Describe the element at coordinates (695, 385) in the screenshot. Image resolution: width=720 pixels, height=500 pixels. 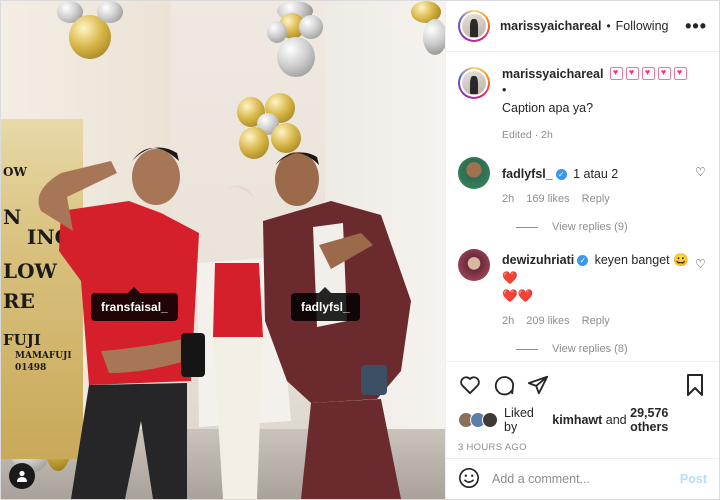
I see `save-bookmark-icon` at that location.